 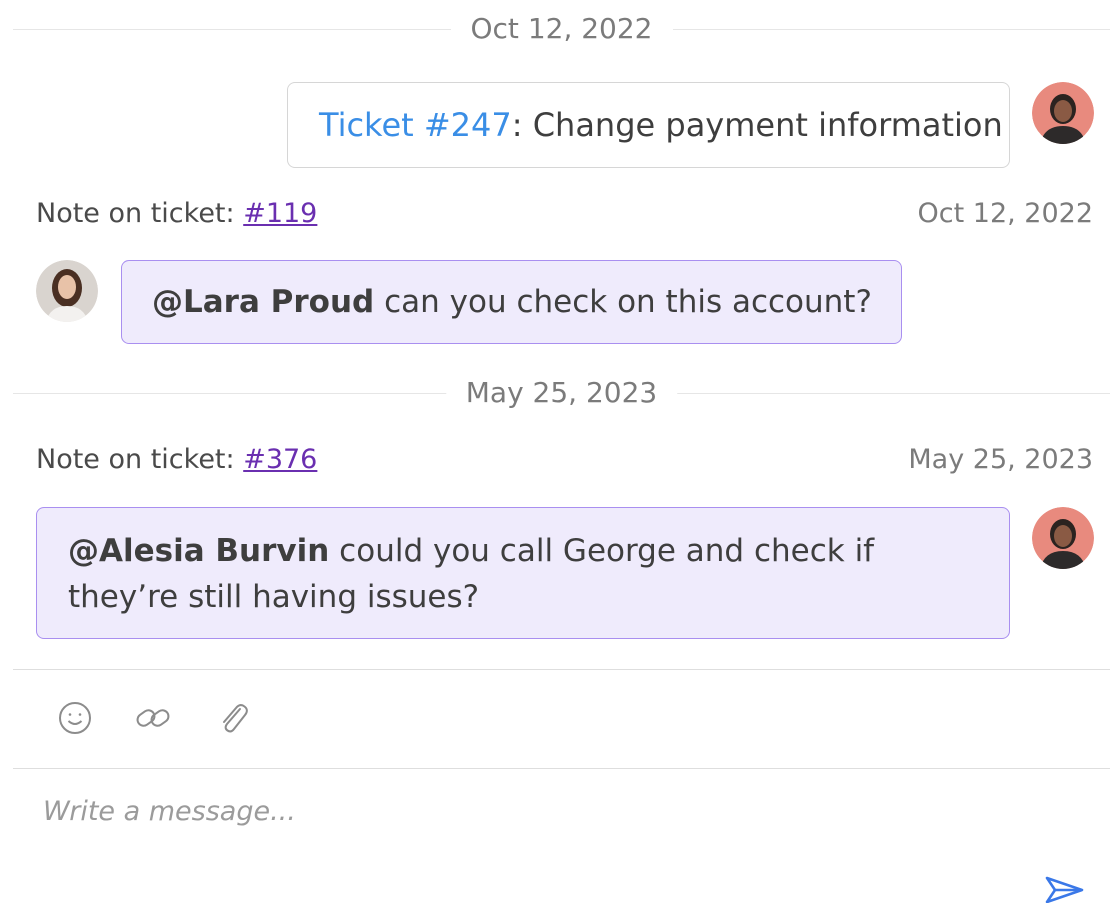 I want to click on avatar-user-icon, so click(x=67, y=291).